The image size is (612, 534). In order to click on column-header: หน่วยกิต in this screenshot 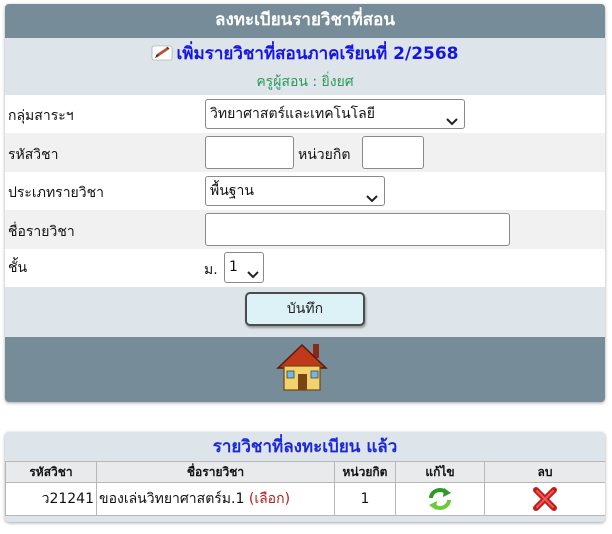, I will do `click(365, 472)`.